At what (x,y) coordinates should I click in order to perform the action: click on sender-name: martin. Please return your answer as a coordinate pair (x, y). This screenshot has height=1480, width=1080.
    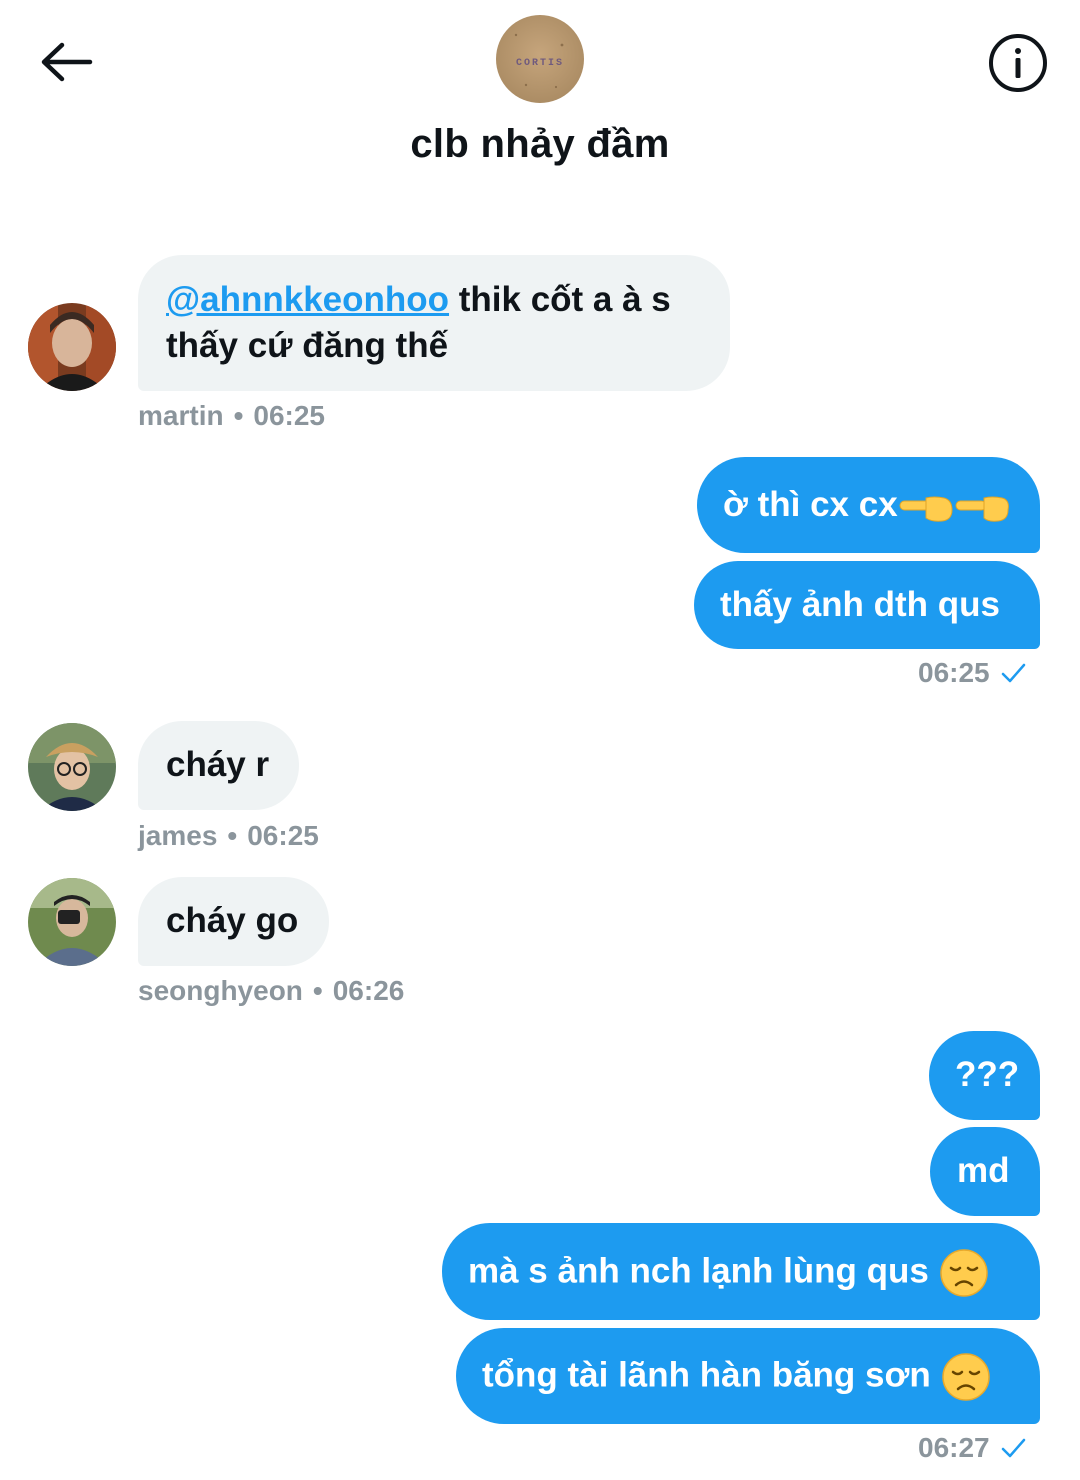
    Looking at the image, I should click on (181, 415).